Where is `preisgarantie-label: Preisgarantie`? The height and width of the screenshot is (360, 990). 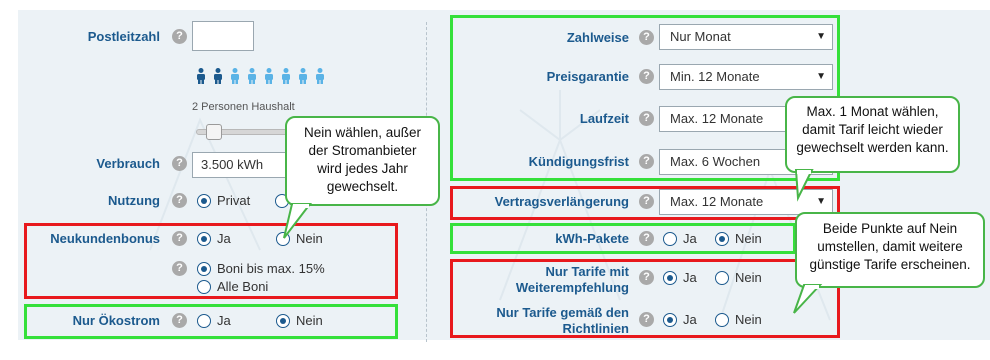
preisgarantie-label: Preisgarantie is located at coordinates (587, 76).